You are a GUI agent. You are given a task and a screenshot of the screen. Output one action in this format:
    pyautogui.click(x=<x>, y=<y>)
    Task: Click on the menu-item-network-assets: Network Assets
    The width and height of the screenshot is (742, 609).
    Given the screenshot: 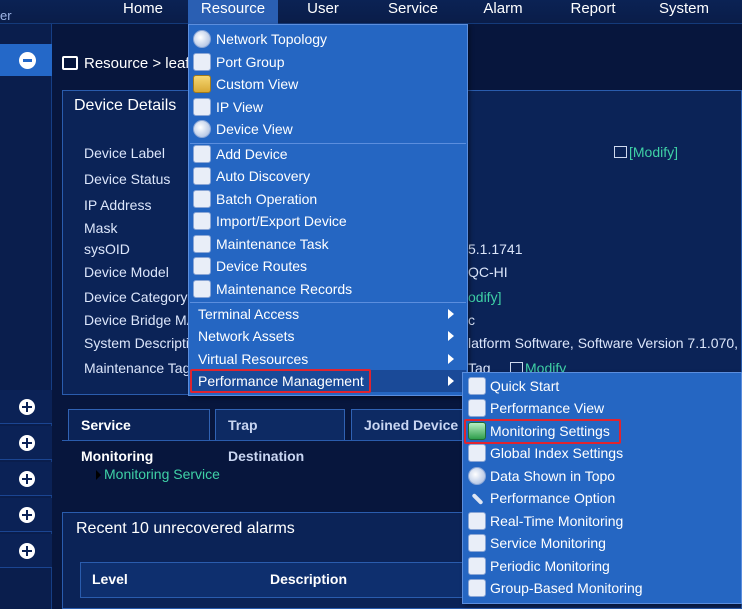 What is the action you would take?
    pyautogui.click(x=328, y=336)
    